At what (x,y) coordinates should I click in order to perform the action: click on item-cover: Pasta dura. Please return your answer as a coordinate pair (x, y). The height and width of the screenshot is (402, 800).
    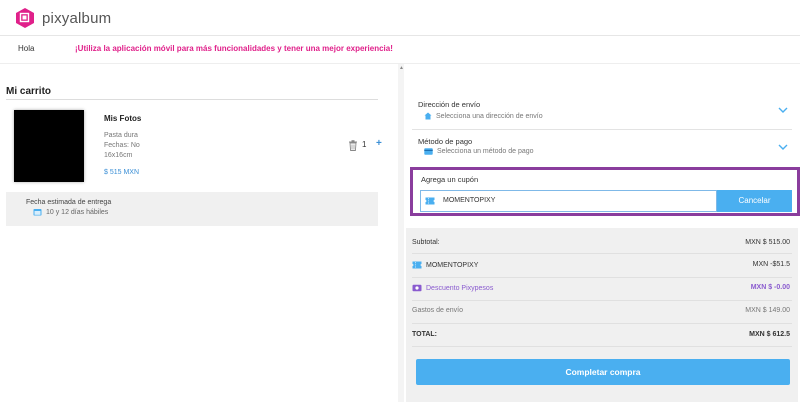
    Looking at the image, I should click on (121, 135).